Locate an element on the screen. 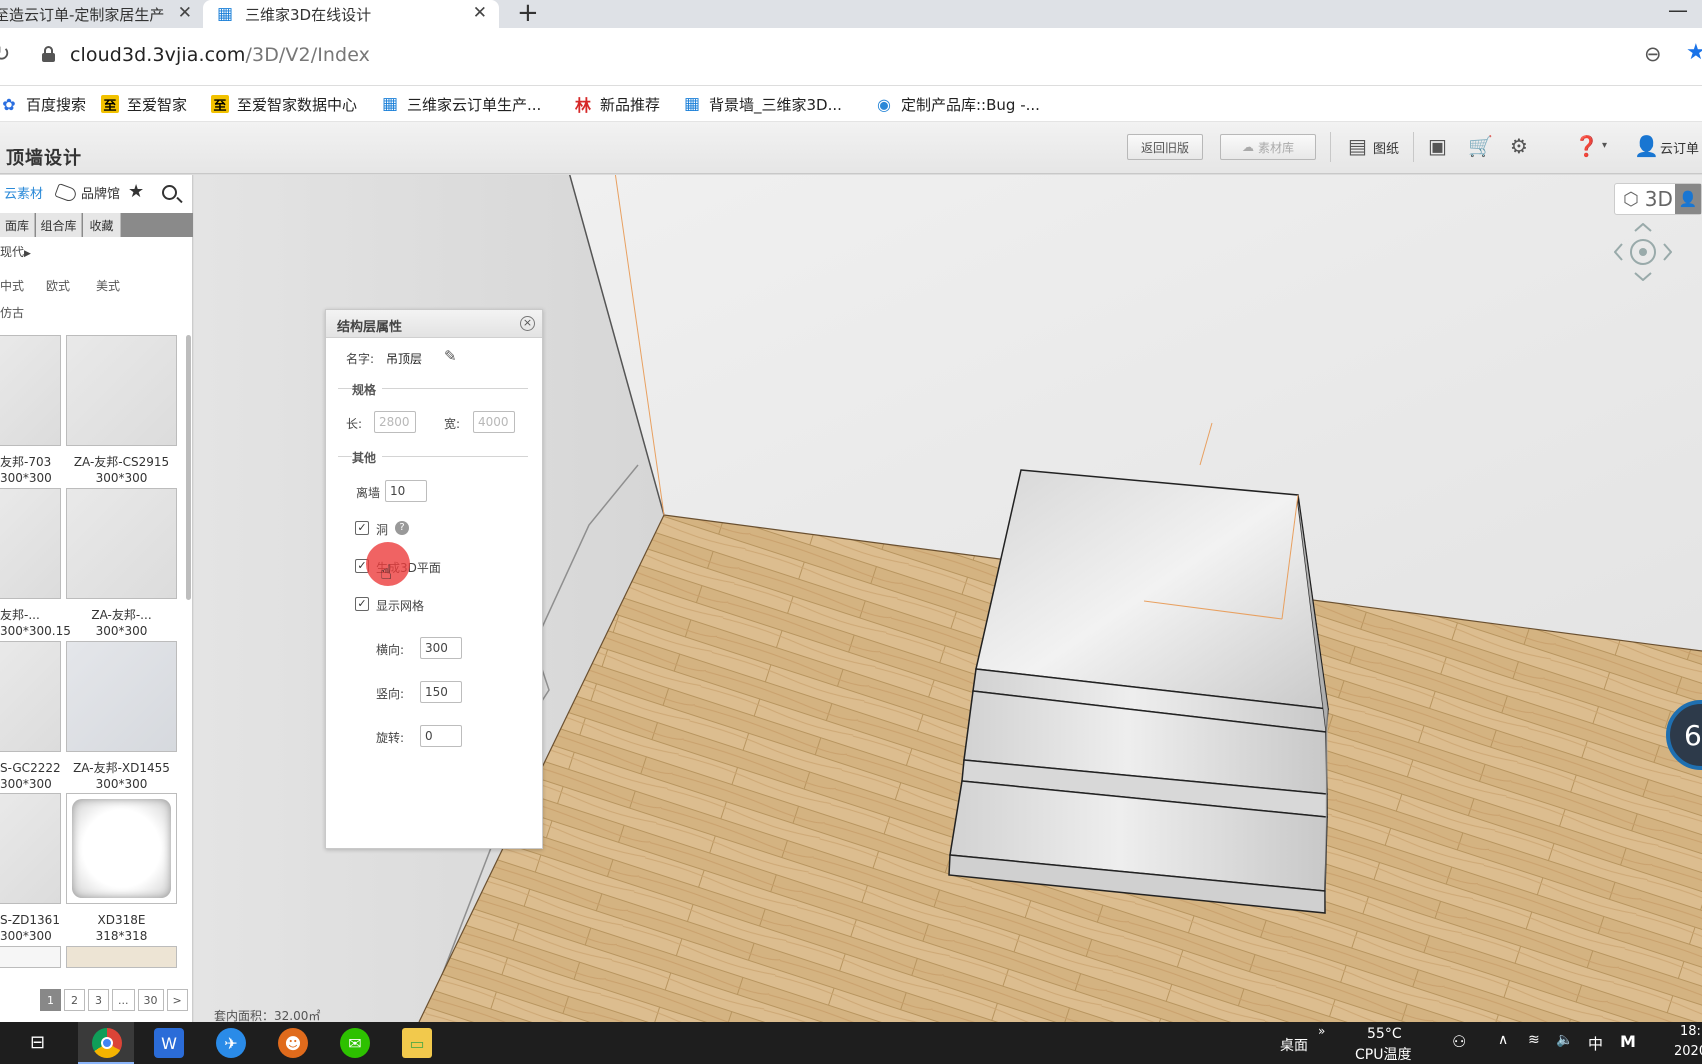 Image resolution: width=1702 pixels, height=1064 pixels. url-field: cloud3d.3vjia.com/3D/V2/Index is located at coordinates (220, 55).